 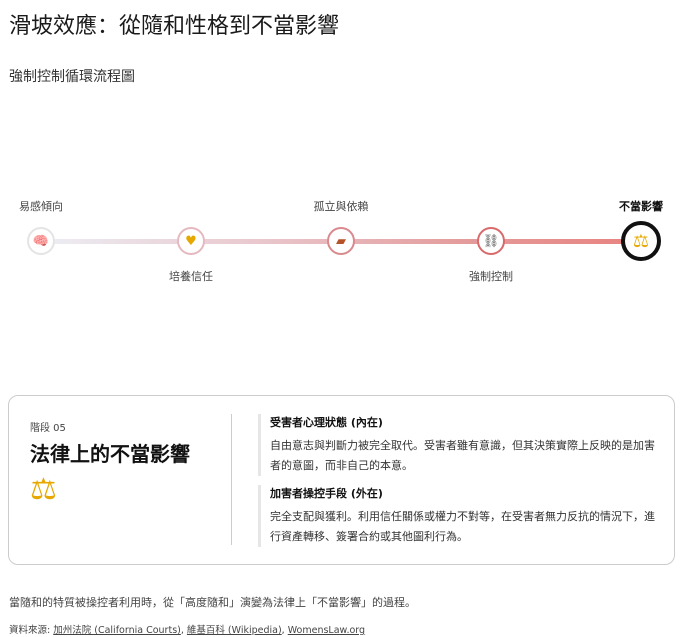 I want to click on sources-label: 資料來源:, so click(x=30, y=630).